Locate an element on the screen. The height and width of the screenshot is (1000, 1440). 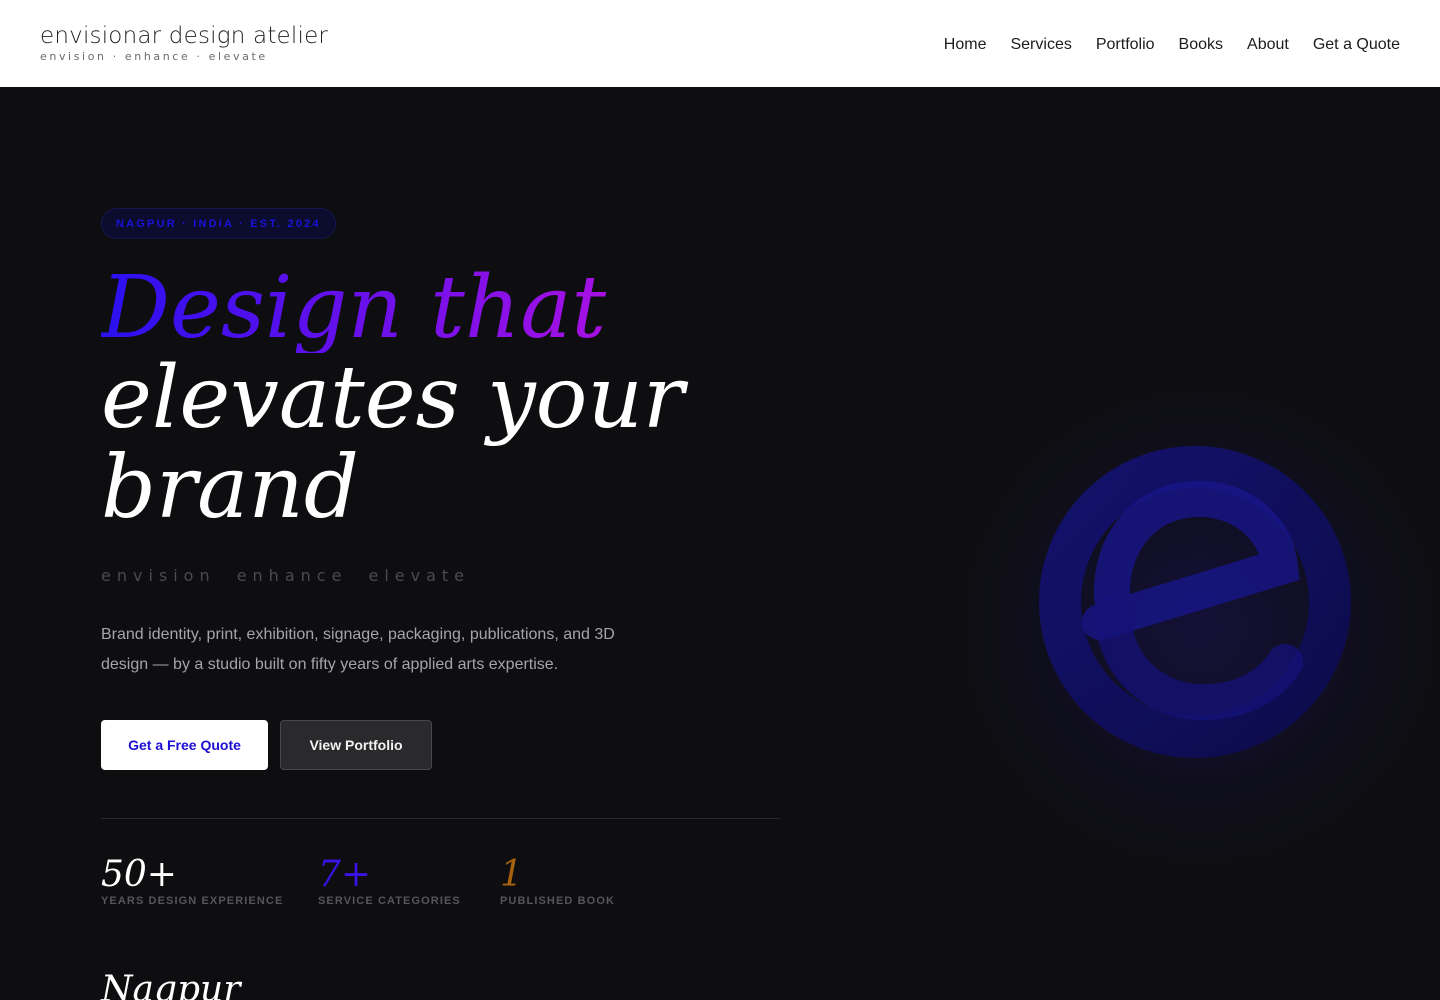
brand-name: envisionar design atelier is located at coordinates (184, 36).